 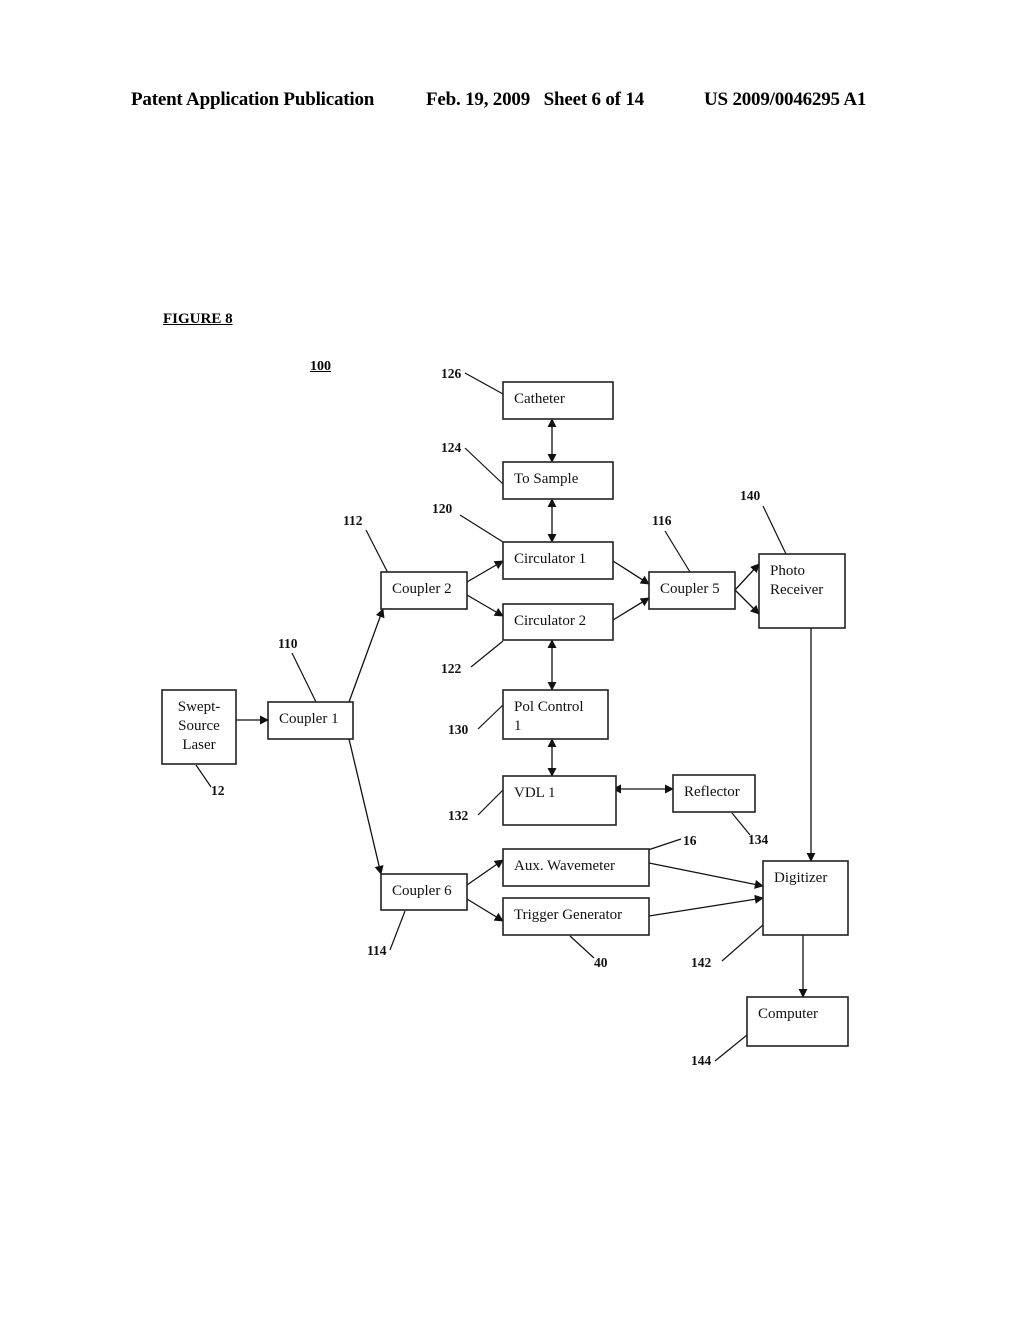 I want to click on block-photo: Photo Receiver, so click(x=802, y=591).